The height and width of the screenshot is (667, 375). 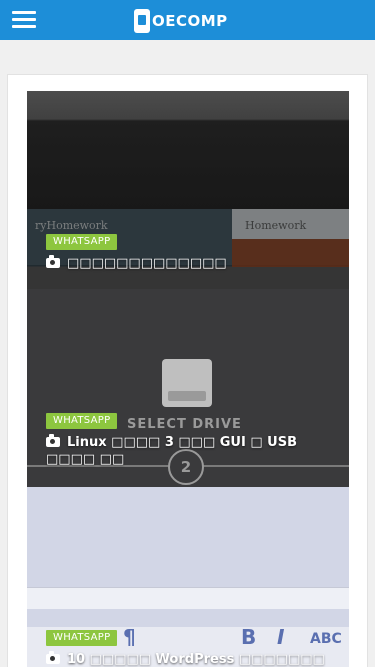 I want to click on thumbnail-text: ¶, so click(x=129, y=637).